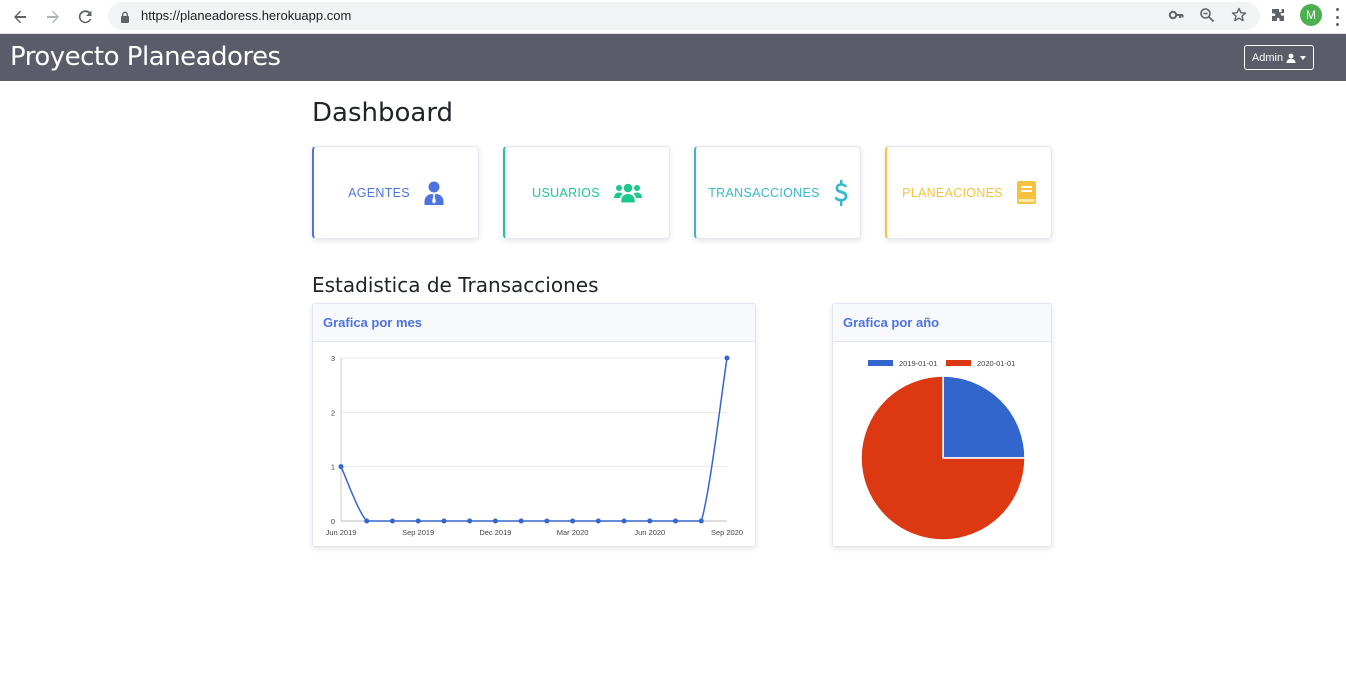 The height and width of the screenshot is (691, 1346). Describe the element at coordinates (125, 19) in the screenshot. I see `lock-icon` at that location.